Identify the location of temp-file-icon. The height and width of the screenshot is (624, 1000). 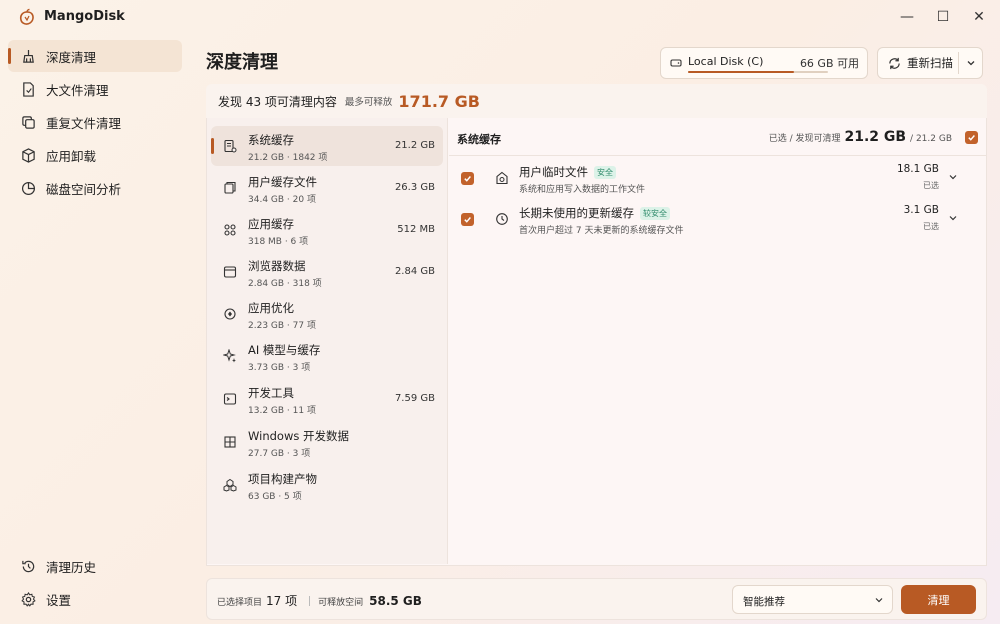
(502, 178).